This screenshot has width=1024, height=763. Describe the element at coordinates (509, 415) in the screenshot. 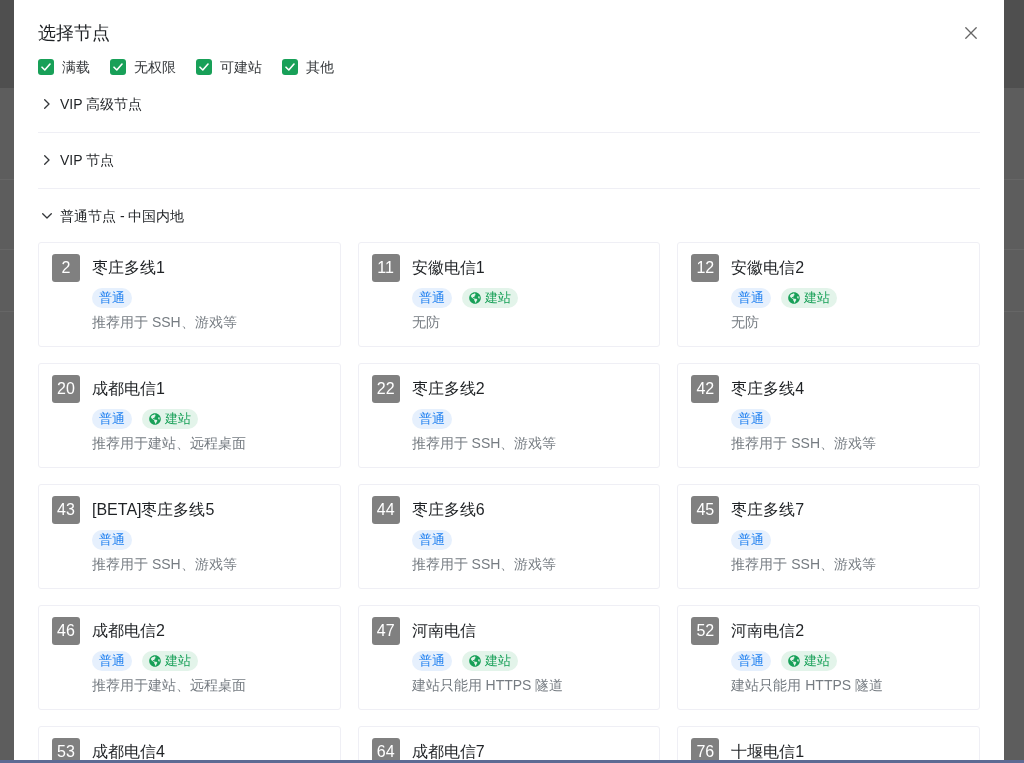

I see `node-card: 22 枣庄多线2 普通 推荐用于 SSH、游戏等` at that location.